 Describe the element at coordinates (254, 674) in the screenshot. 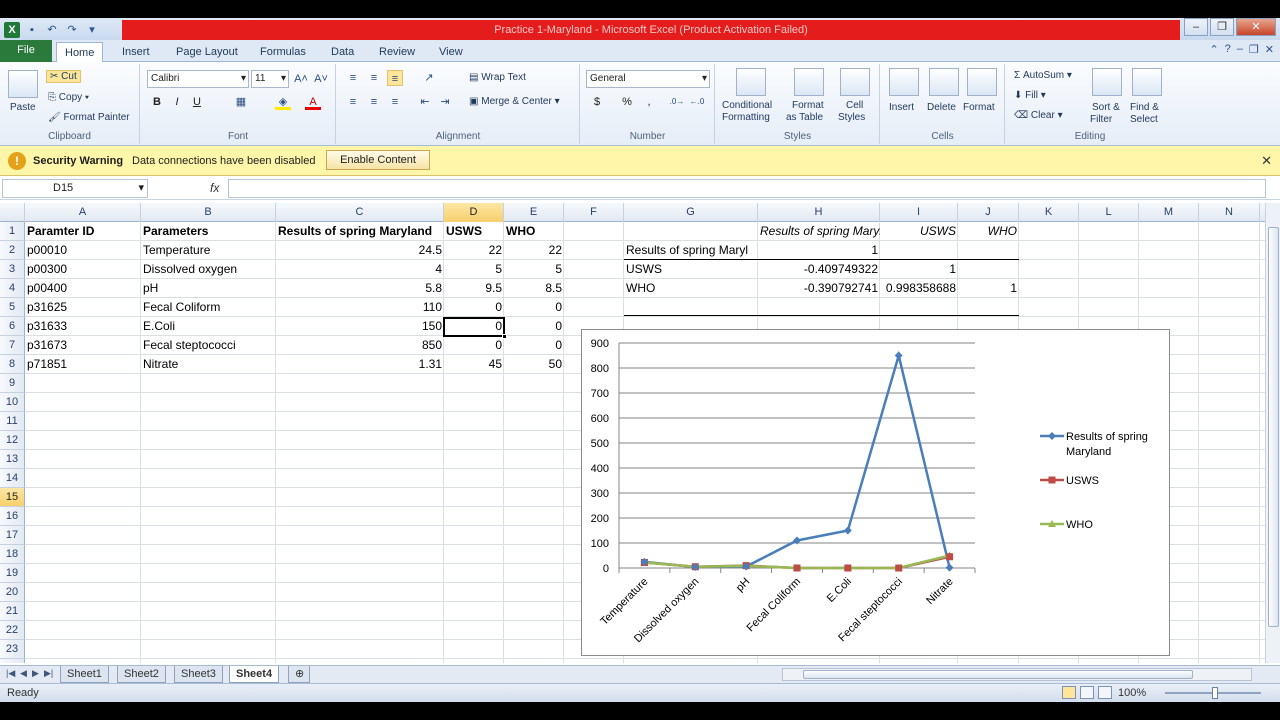

I see `sheet-tab-sheet4: Sheet4` at that location.